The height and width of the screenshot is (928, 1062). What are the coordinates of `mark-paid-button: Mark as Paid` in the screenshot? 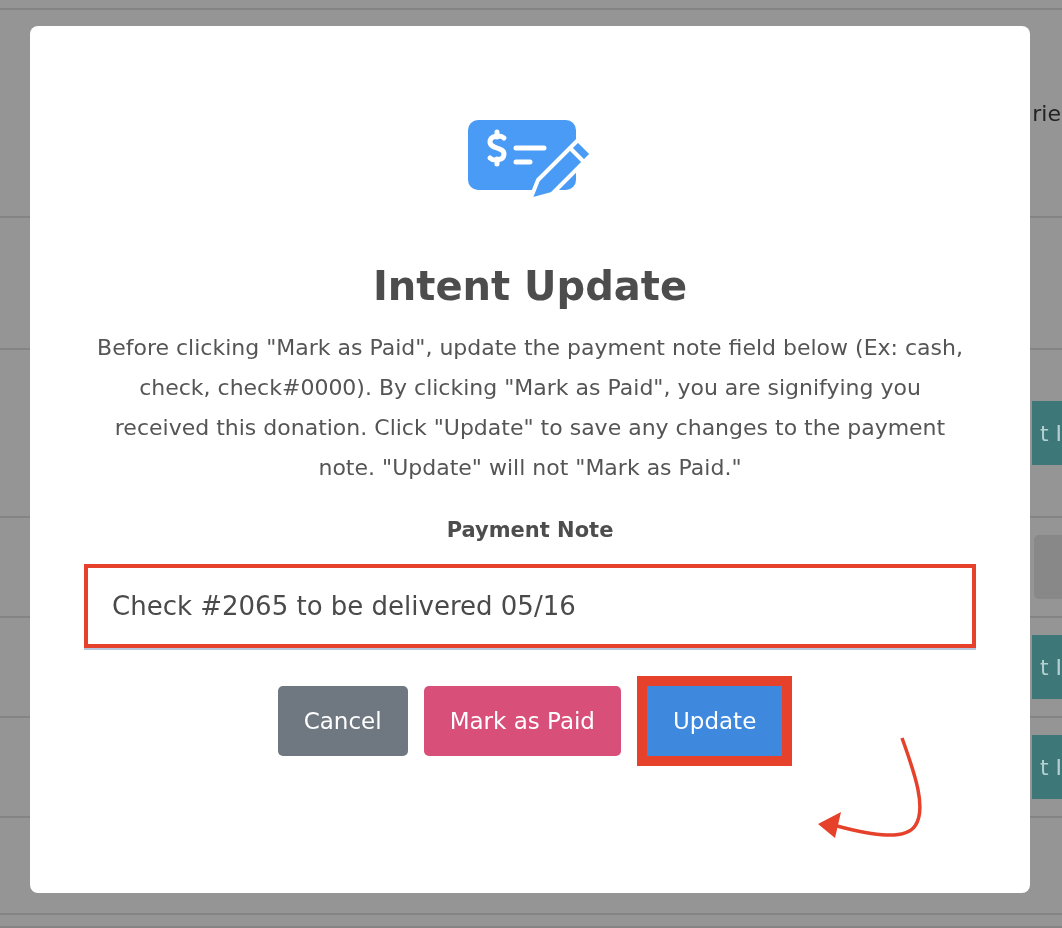 It's located at (522, 721).